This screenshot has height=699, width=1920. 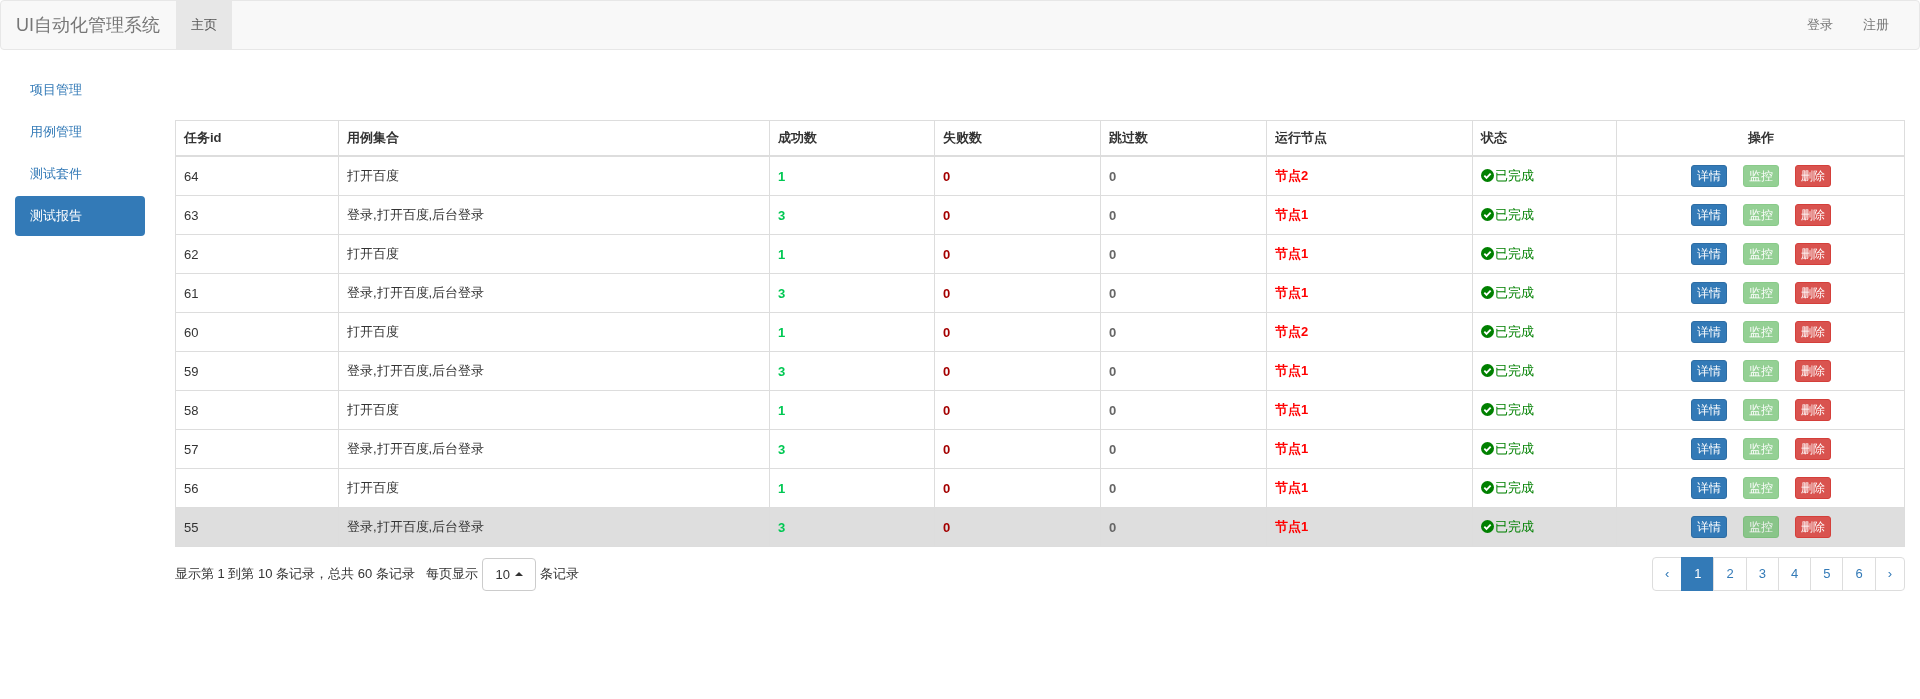 I want to click on sidebar-item: 测试套件, so click(x=80, y=174).